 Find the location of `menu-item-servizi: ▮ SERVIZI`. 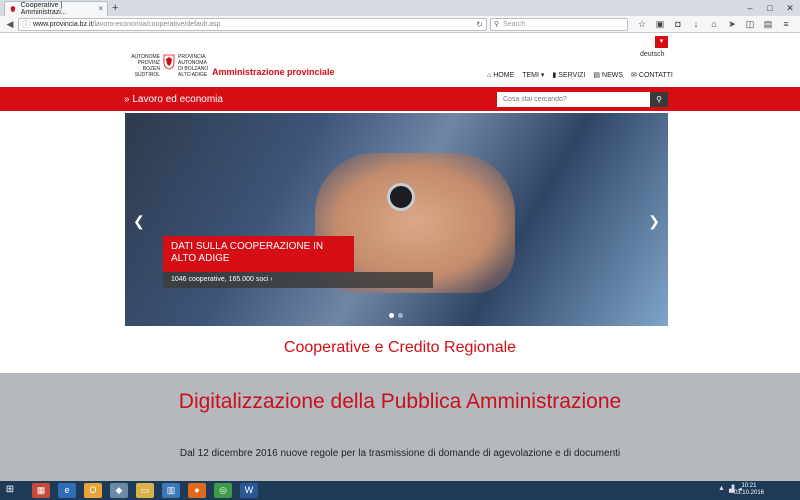

menu-item-servizi: ▮ SERVIZI is located at coordinates (568, 75).